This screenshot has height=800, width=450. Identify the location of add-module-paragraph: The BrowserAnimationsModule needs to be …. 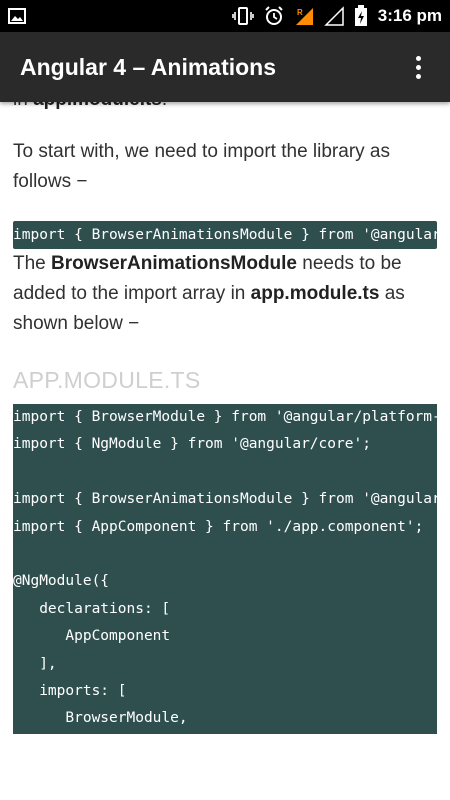
(209, 293).